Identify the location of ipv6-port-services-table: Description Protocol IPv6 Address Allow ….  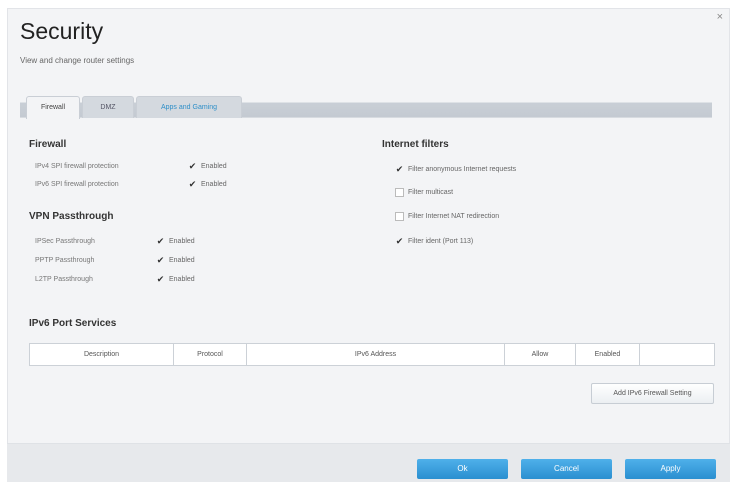
(372, 354).